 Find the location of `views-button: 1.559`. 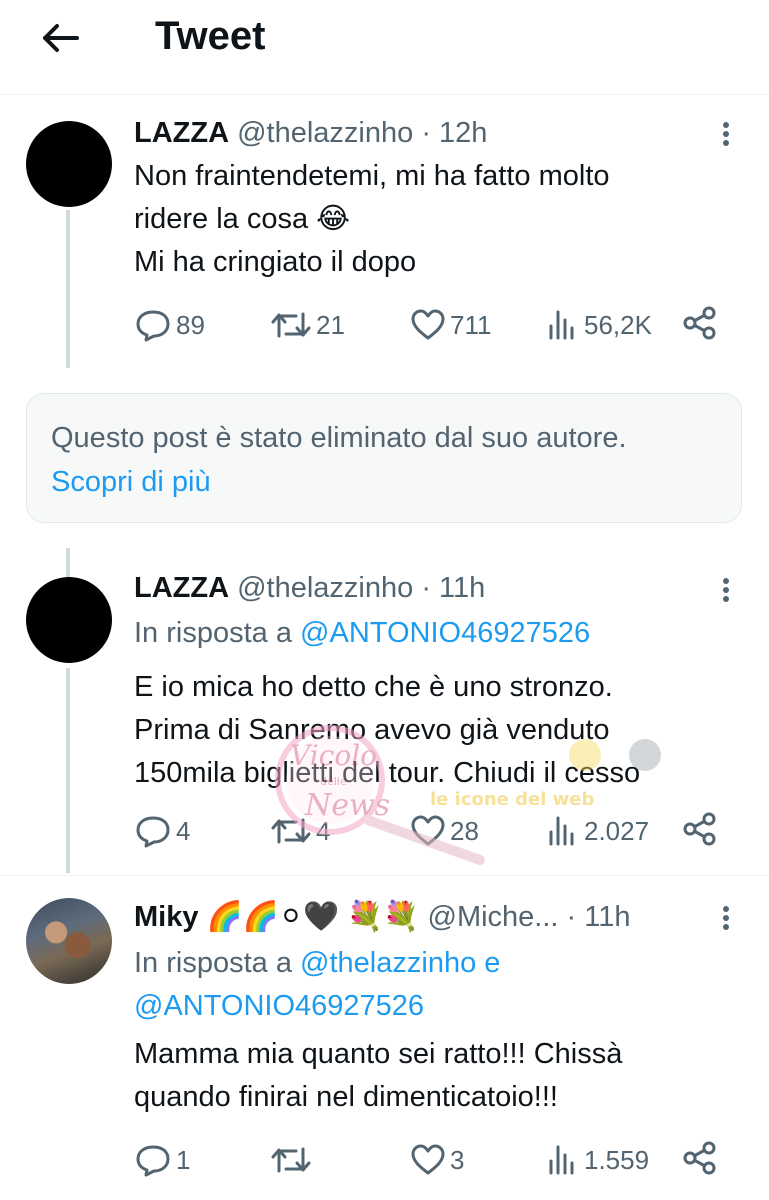

views-button: 1.559 is located at coordinates (597, 1160).